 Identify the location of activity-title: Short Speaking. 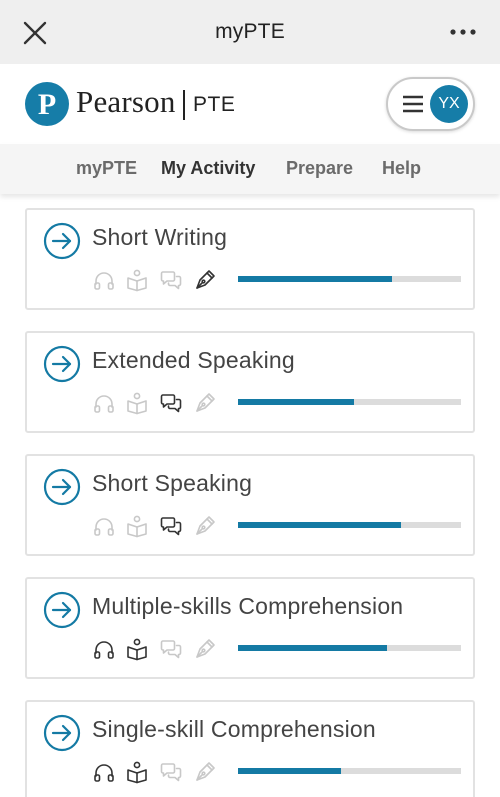
(172, 483).